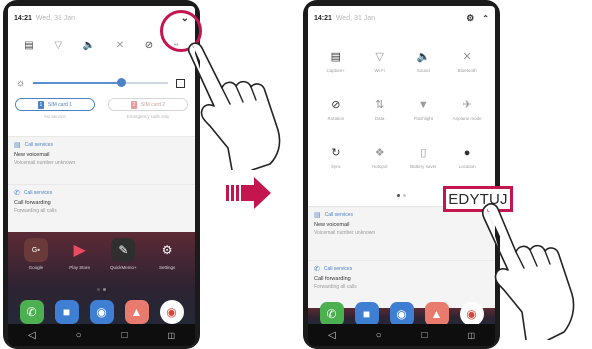  I want to click on sim-card-2: 2 SIM card 2 Emergency calls only, so click(148, 114).